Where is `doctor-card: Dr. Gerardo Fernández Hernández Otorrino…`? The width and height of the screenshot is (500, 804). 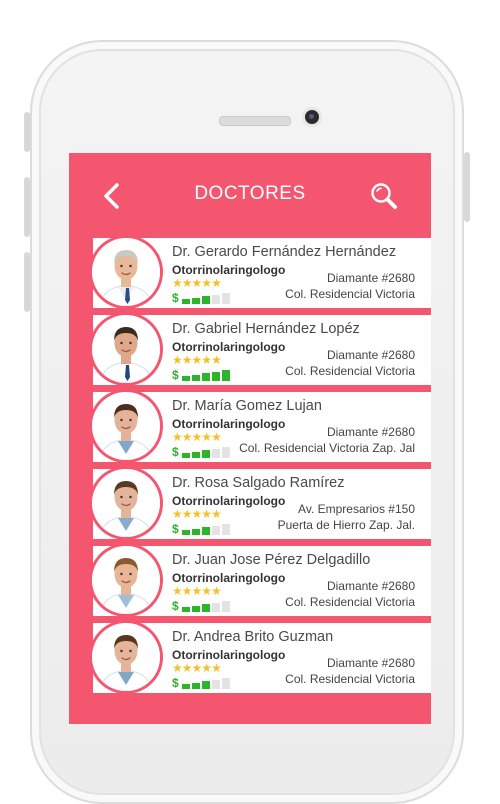
doctor-card: Dr. Gerardo Fernández Hernández Otorrino… is located at coordinates (260, 274).